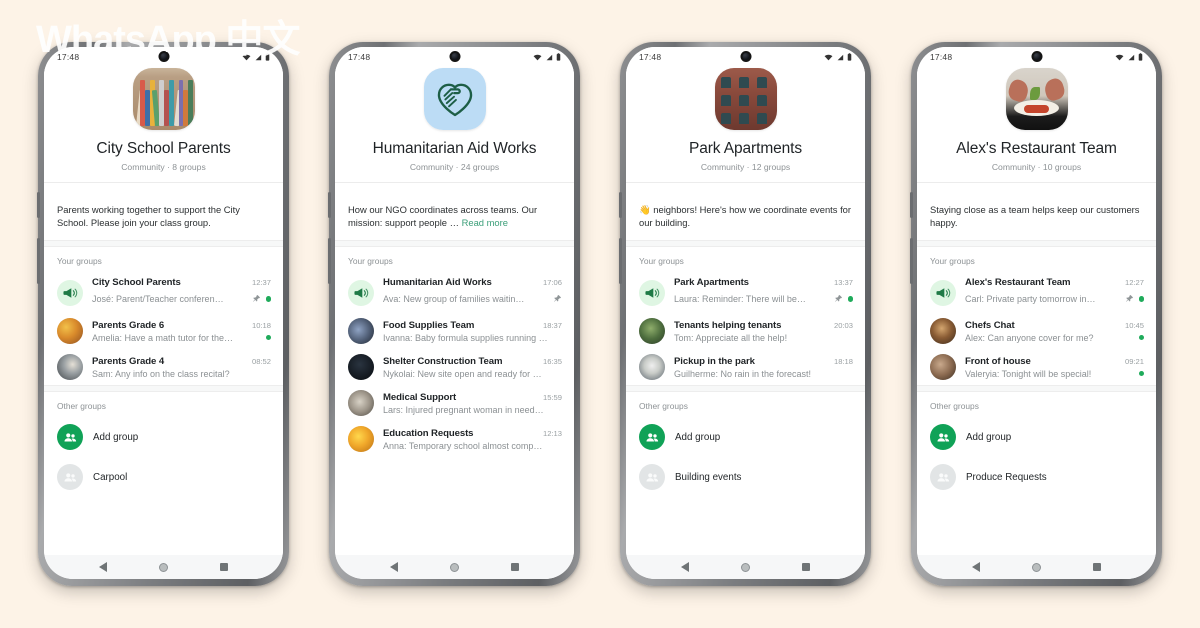 The image size is (1200, 628). What do you see at coordinates (943, 477) in the screenshot?
I see `group-placeholder-icon` at bounding box center [943, 477].